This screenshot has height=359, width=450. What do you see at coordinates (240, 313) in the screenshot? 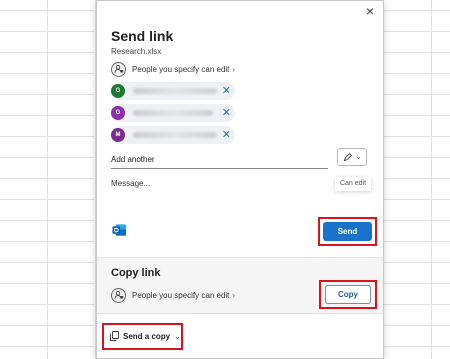
I see `footer-divider` at bounding box center [240, 313].